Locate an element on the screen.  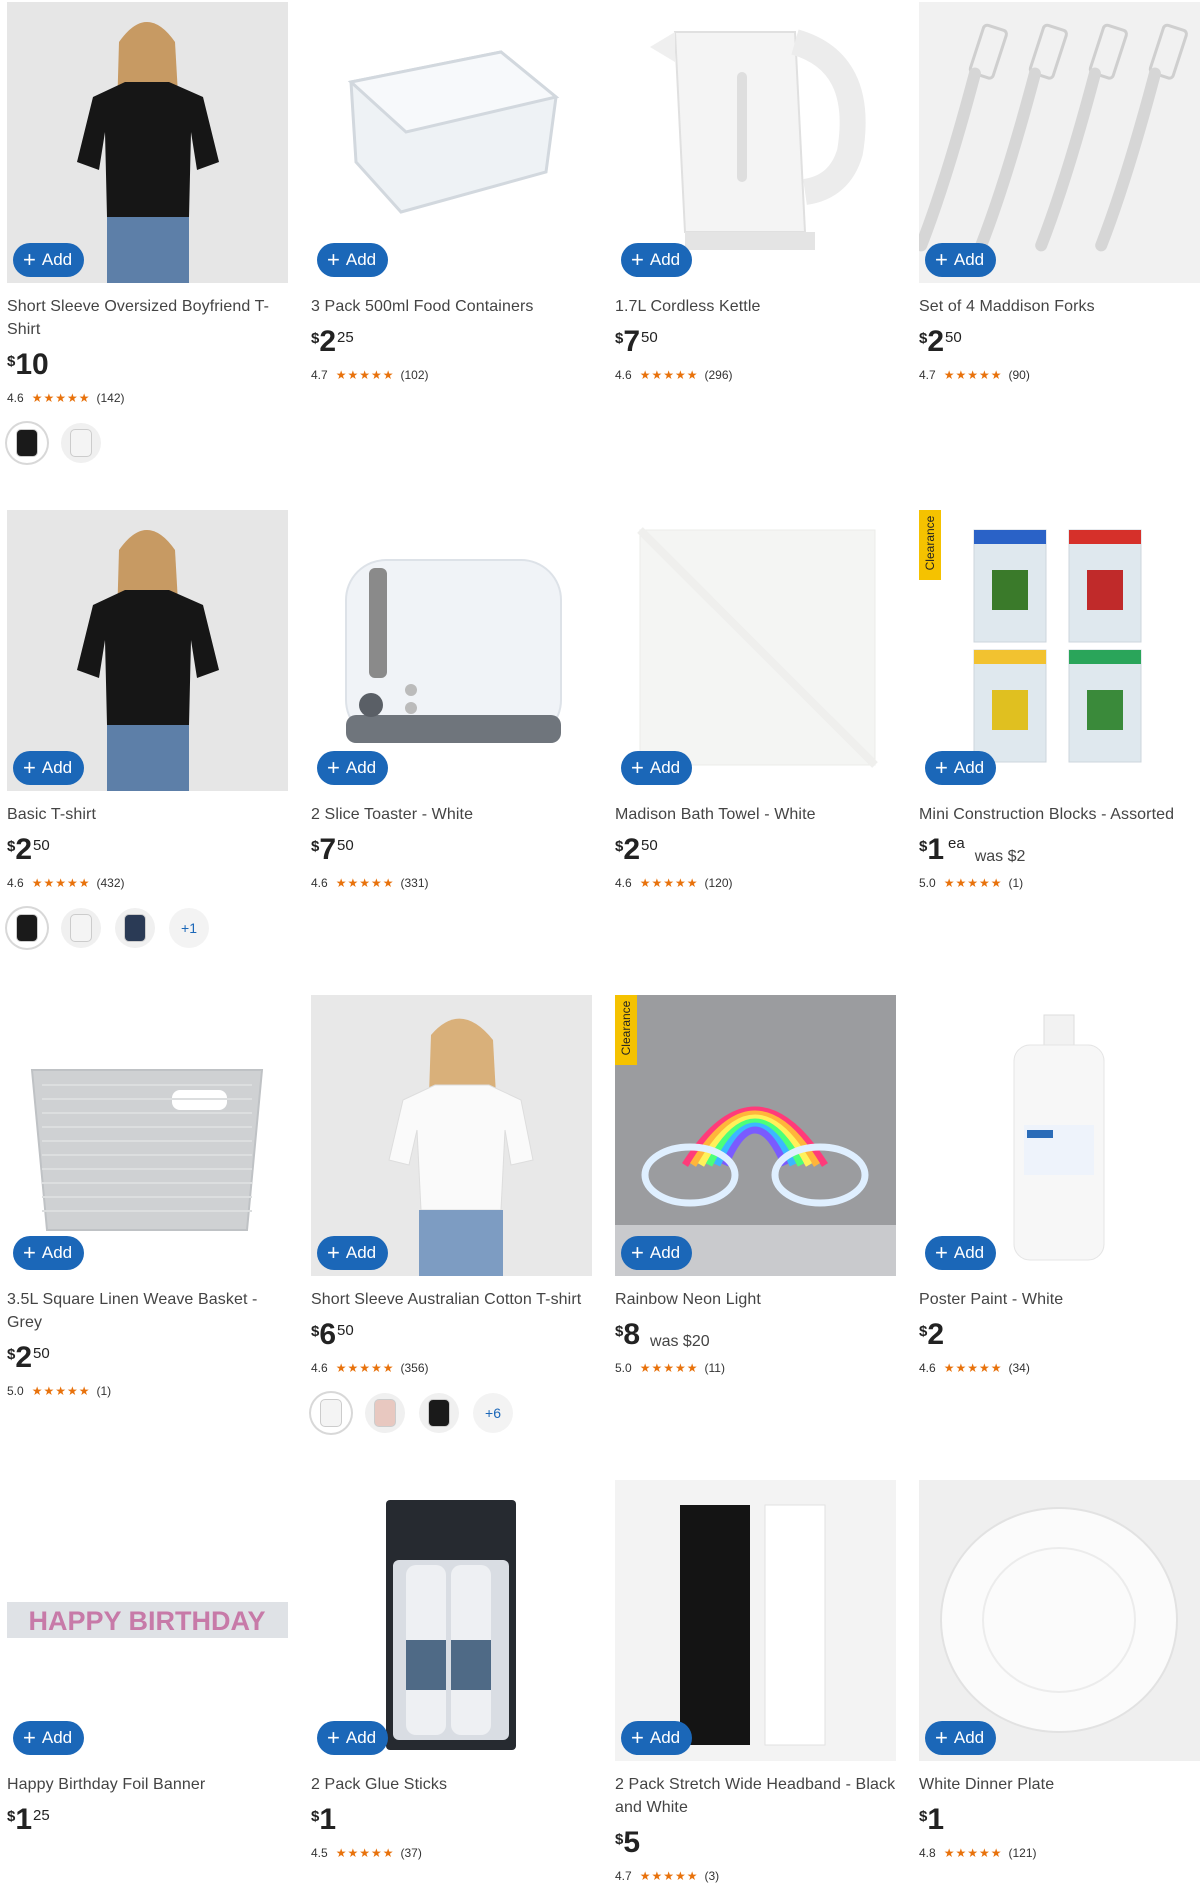
product-name: 2 Pack Glue Sticks is located at coordinates (451, 1784).